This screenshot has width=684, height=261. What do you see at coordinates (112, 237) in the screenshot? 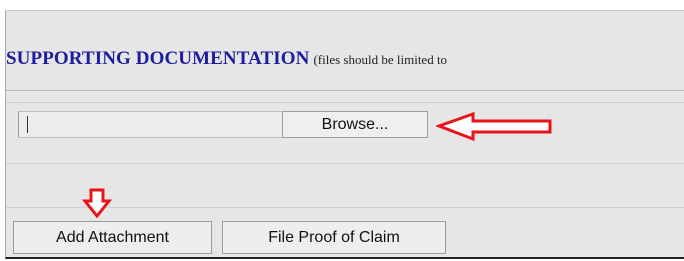
I see `add-attachment-button: Add Attachment` at bounding box center [112, 237].